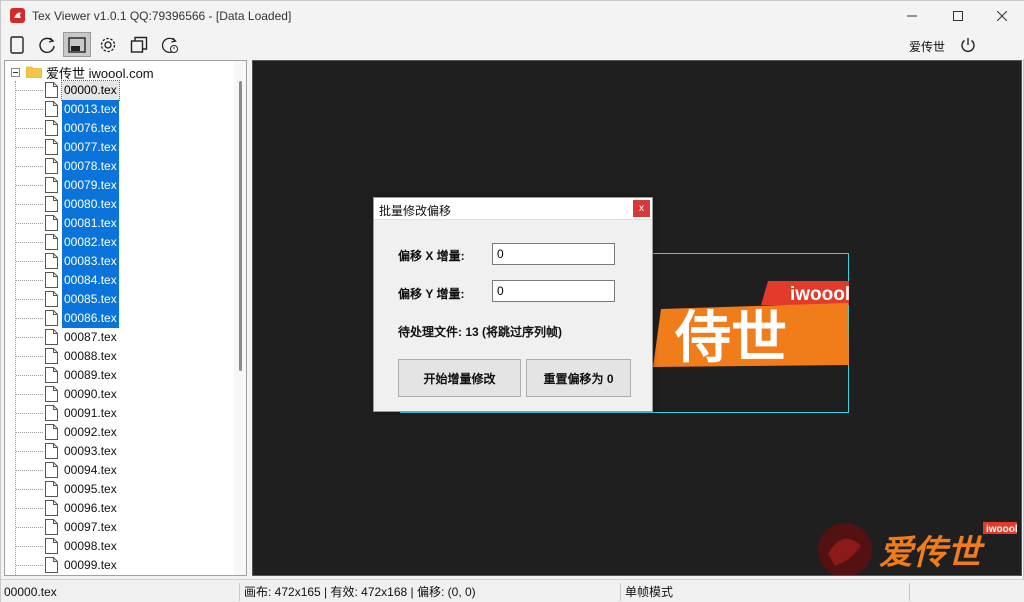 The height and width of the screenshot is (602, 1024). What do you see at coordinates (120, 204) in the screenshot?
I see `tree-item: 00080.tex` at bounding box center [120, 204].